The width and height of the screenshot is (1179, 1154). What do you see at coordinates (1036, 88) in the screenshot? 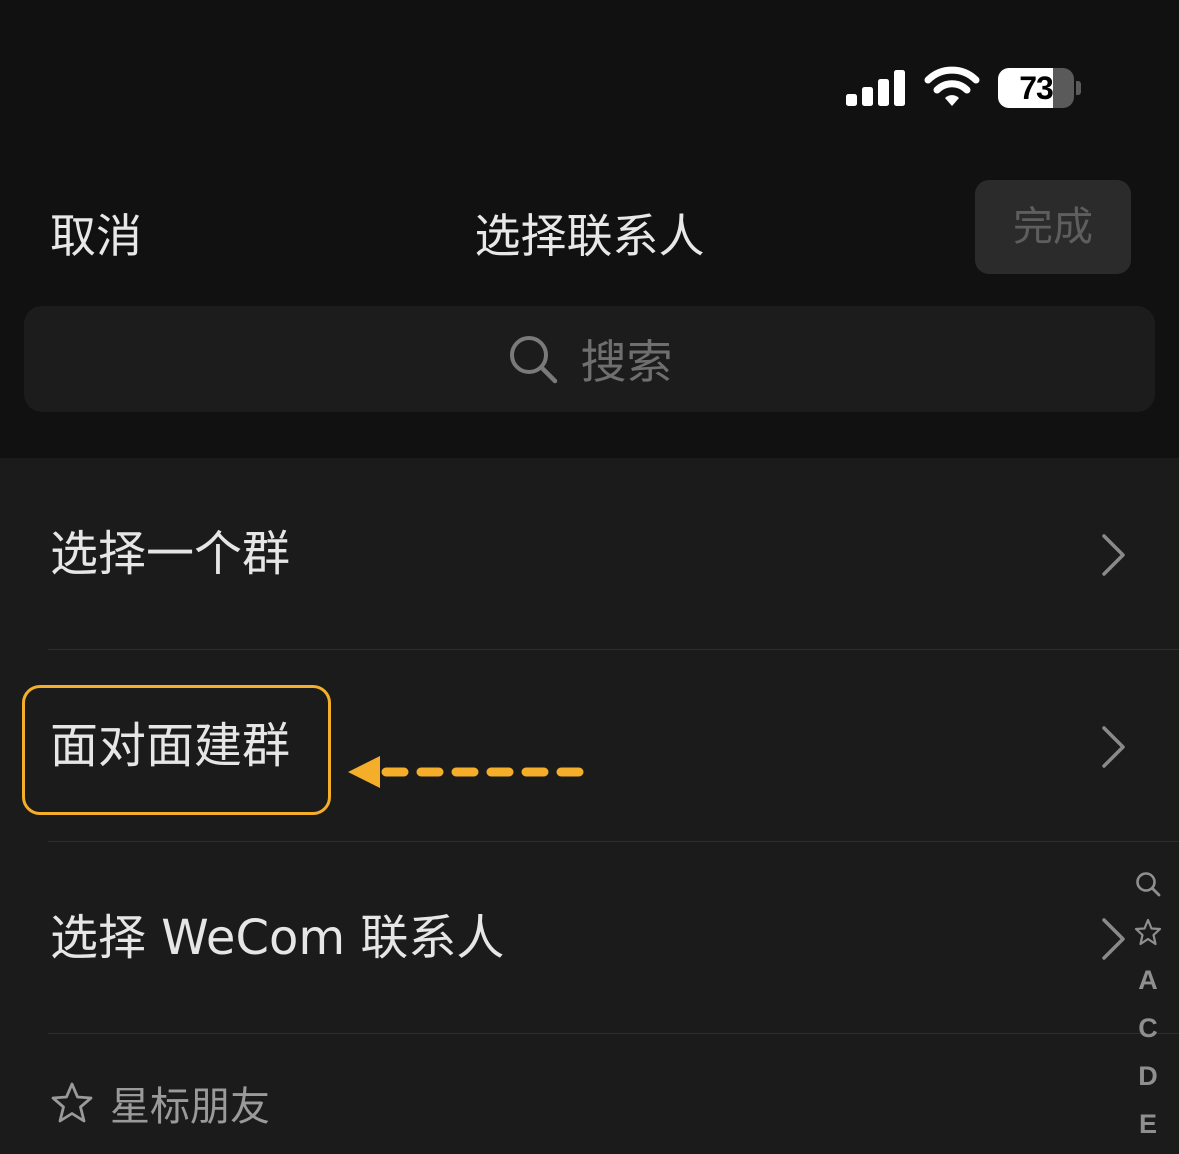
I see `battery-level: 73` at bounding box center [1036, 88].